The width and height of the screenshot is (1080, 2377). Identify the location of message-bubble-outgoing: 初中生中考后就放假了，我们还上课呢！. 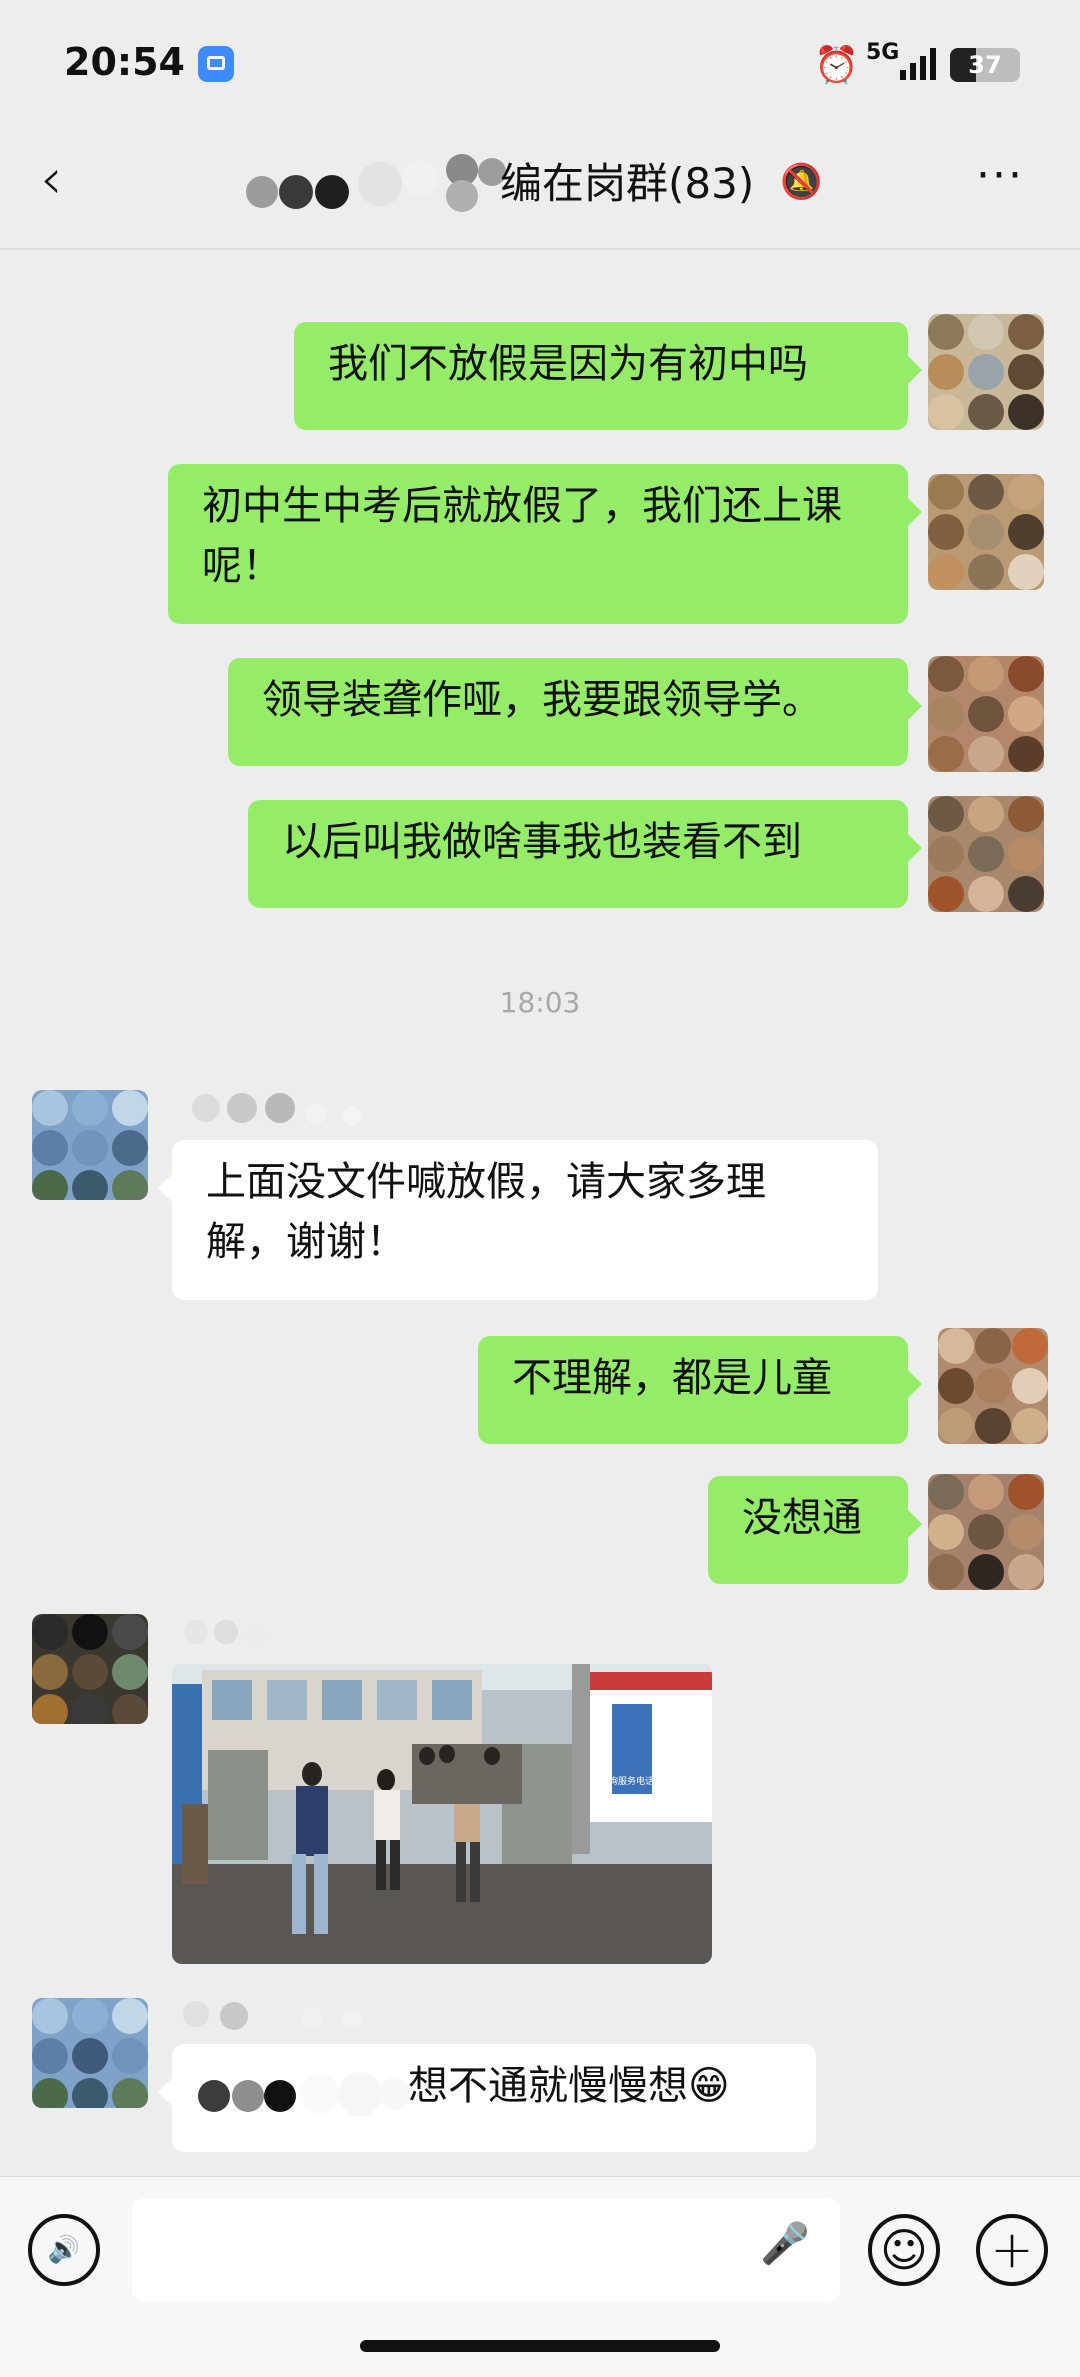
(545, 544).